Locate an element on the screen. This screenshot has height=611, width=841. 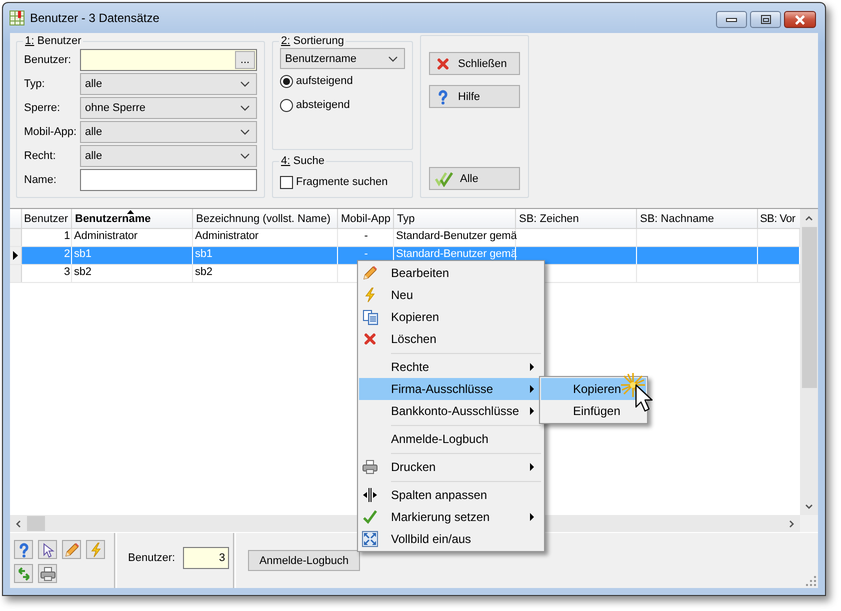
field-label: Mobil-App: is located at coordinates (51, 132).